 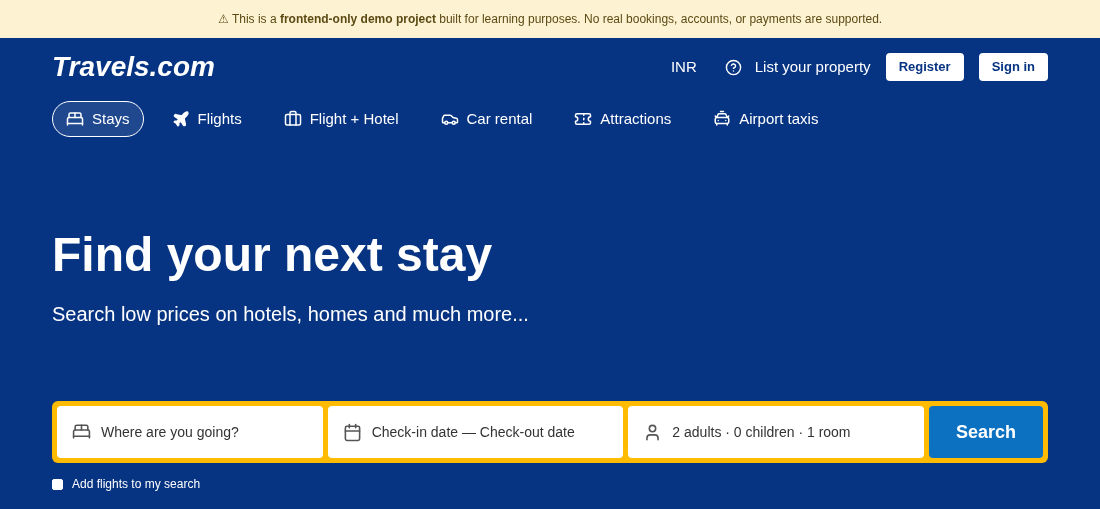 I want to click on destination-field: Where are you going?, so click(x=190, y=432).